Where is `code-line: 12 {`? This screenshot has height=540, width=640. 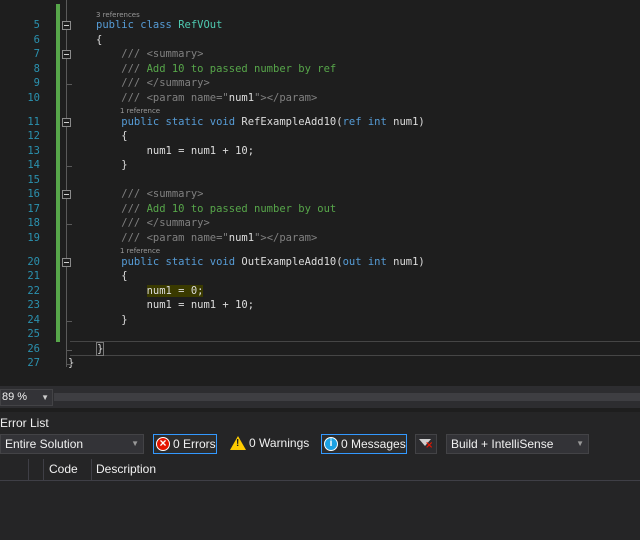 code-line: 12 { is located at coordinates (320, 136).